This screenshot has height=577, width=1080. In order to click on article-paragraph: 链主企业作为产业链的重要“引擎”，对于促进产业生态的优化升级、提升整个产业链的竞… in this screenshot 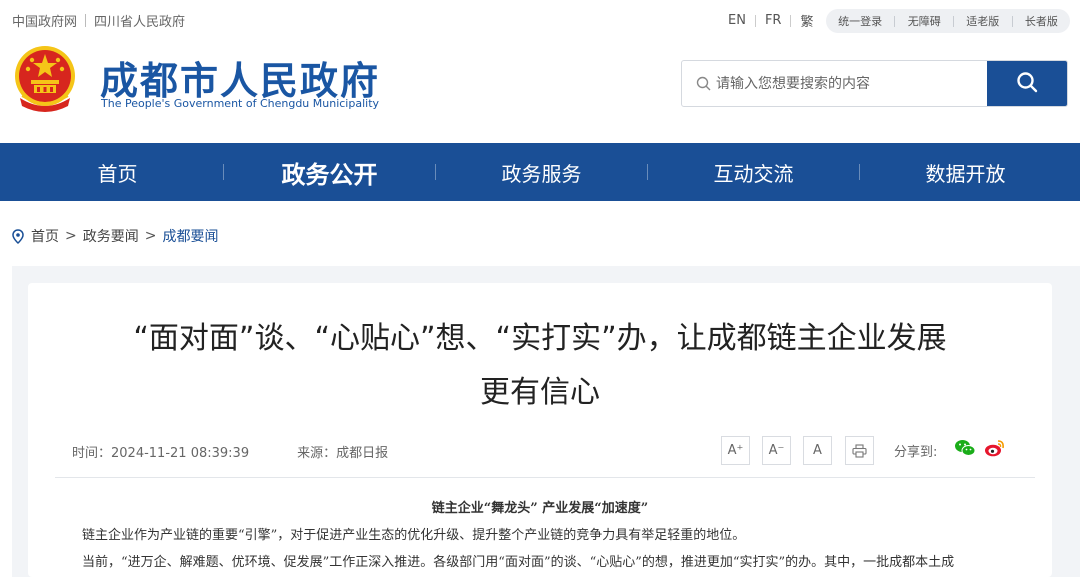, I will do `click(414, 535)`.